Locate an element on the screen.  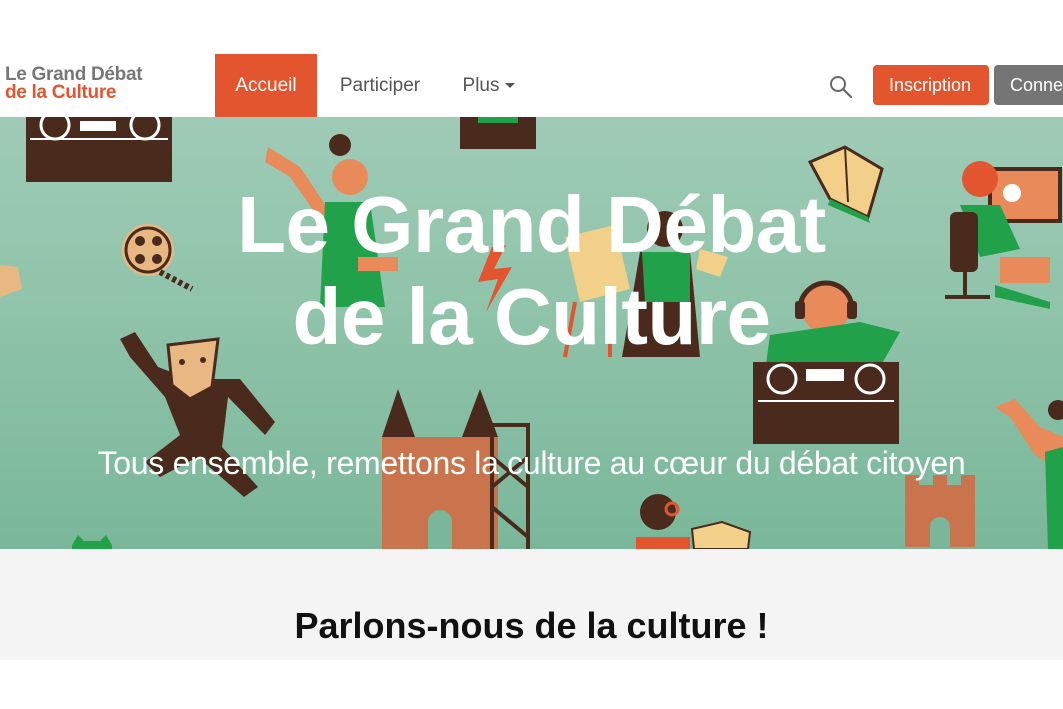
nav-item-label: Participer is located at coordinates (380, 85).